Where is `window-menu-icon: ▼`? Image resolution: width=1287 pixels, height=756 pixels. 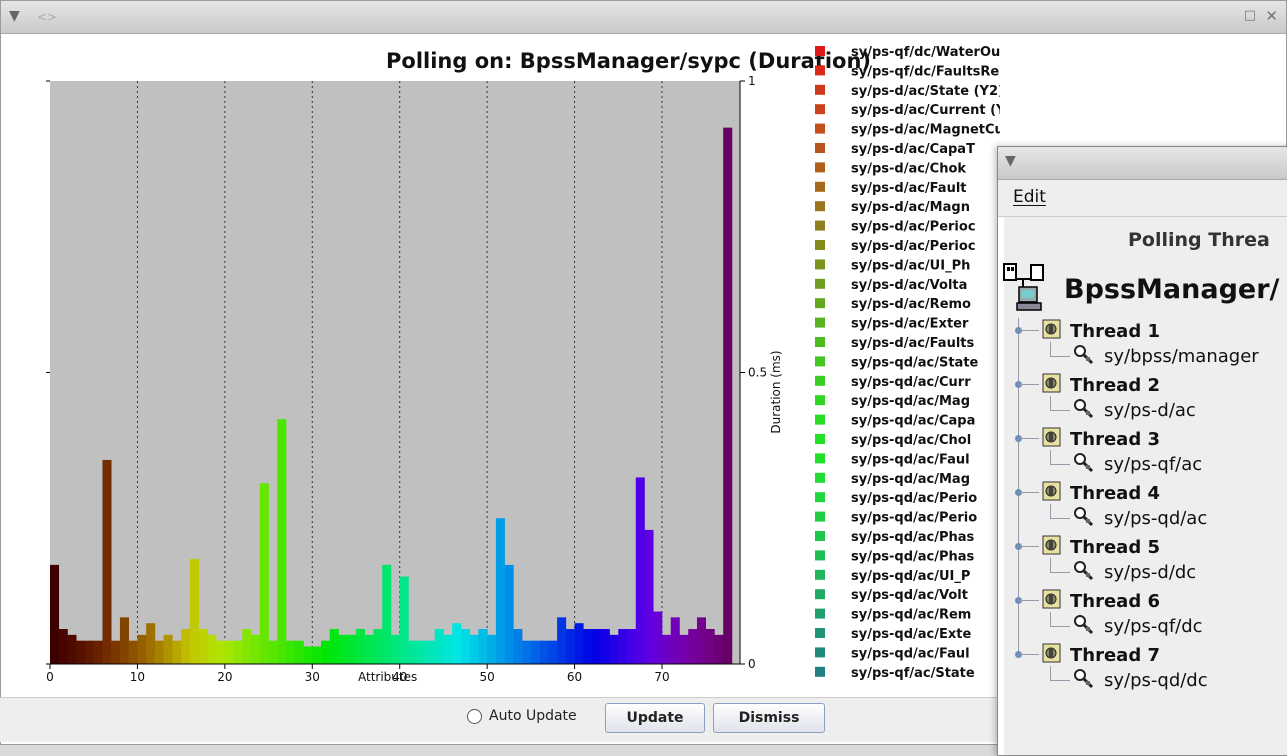 window-menu-icon: ▼ is located at coordinates (19, 17).